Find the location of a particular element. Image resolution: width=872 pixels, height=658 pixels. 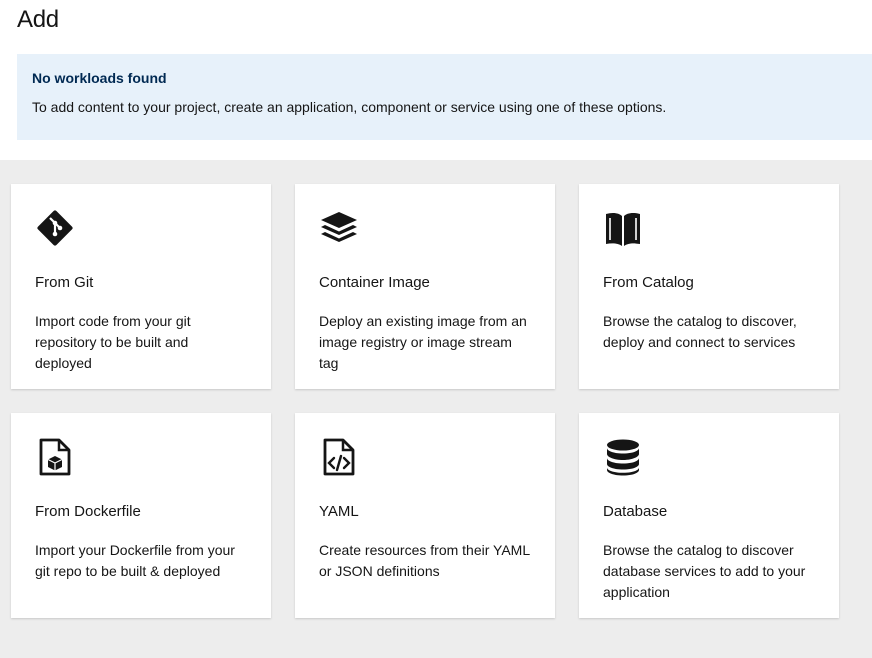

database-icon is located at coordinates (623, 457).